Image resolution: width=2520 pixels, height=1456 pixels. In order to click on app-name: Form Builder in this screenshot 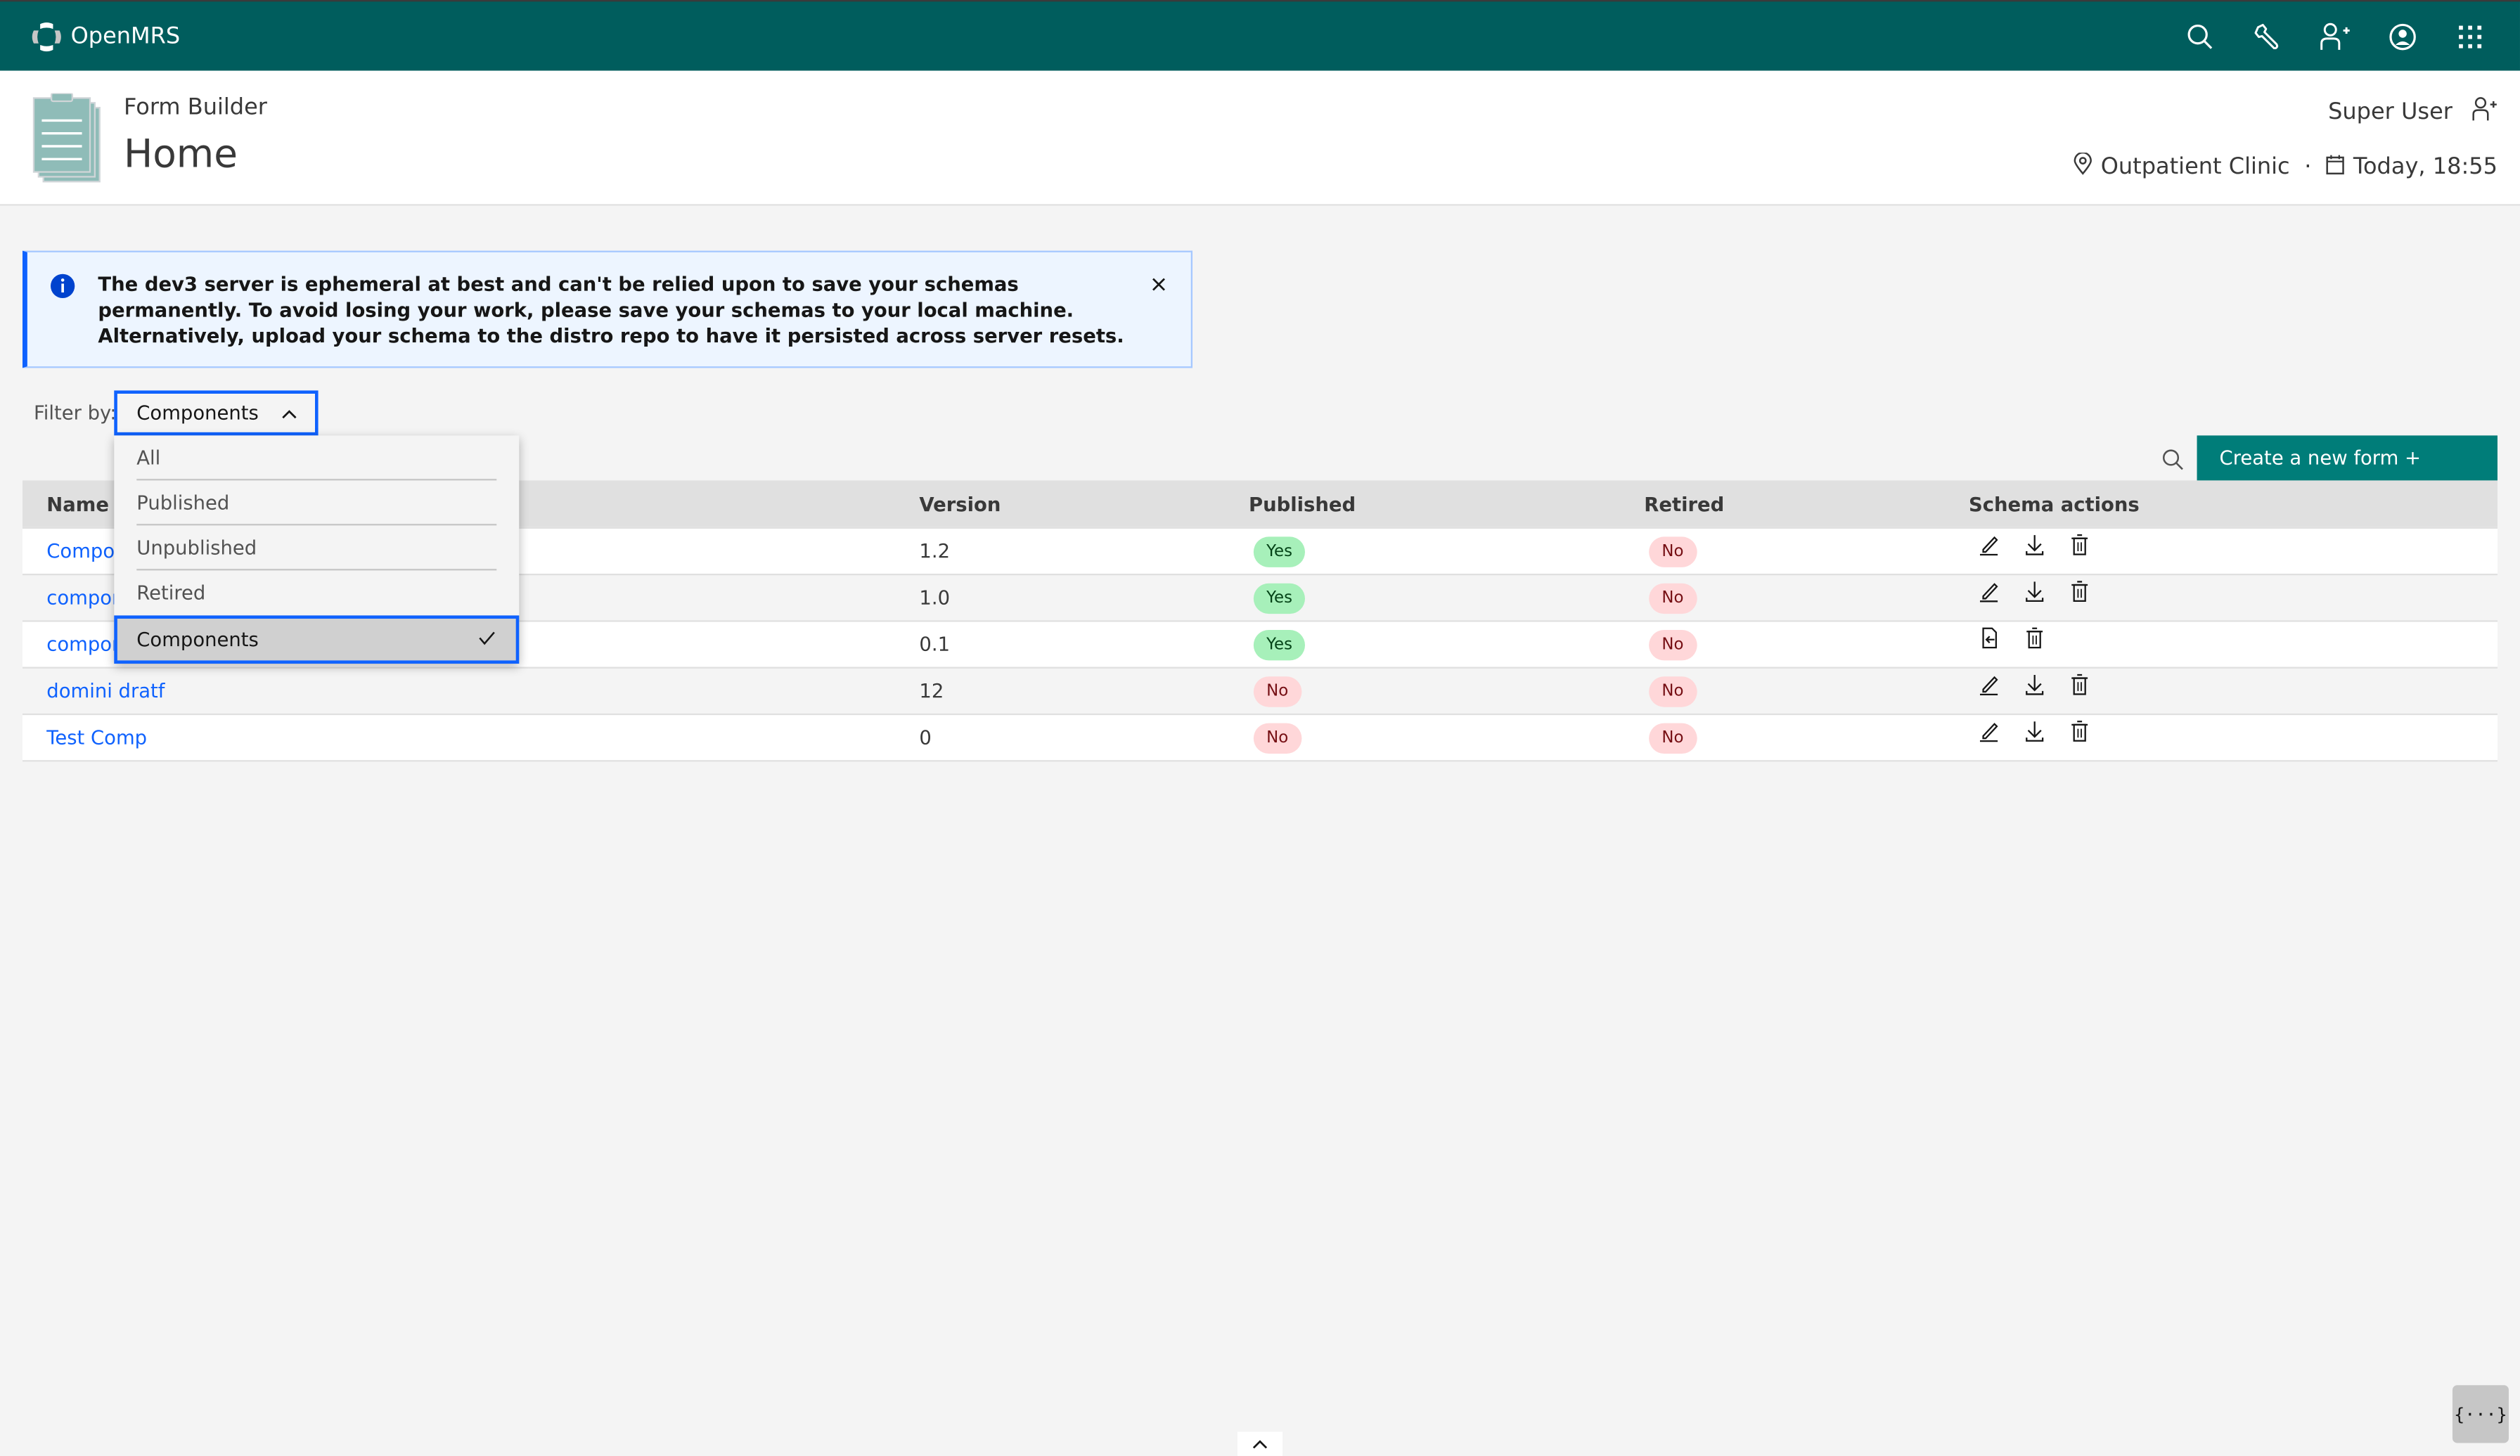, I will do `click(195, 108)`.